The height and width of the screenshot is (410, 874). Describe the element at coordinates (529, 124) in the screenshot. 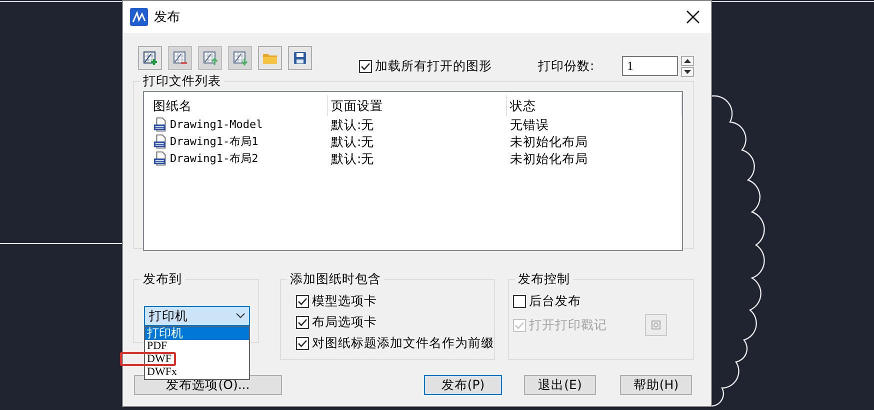

I see `table-cell-text: 无错误` at that location.